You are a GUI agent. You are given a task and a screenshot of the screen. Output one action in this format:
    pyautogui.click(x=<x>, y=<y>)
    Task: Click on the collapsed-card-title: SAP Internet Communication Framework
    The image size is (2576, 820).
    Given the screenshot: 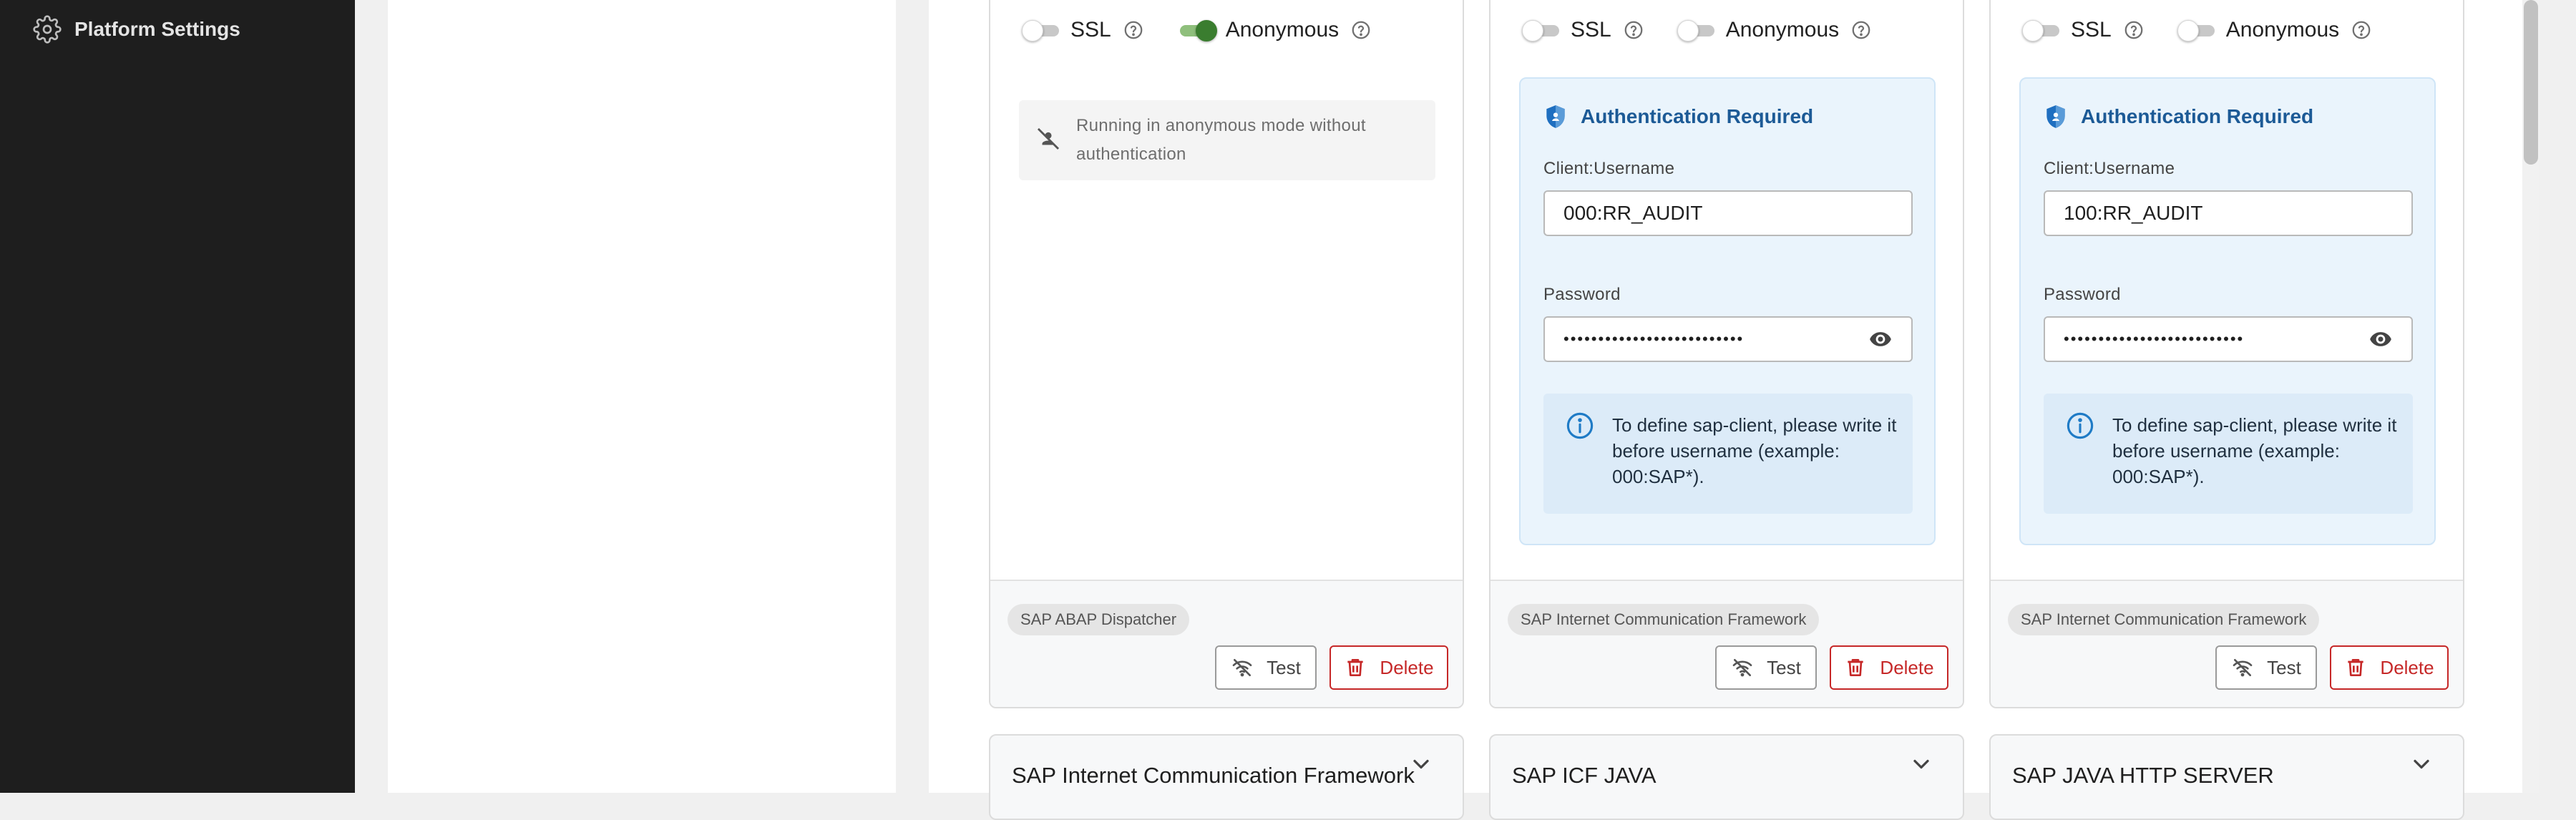 What is the action you would take?
    pyautogui.click(x=1213, y=775)
    